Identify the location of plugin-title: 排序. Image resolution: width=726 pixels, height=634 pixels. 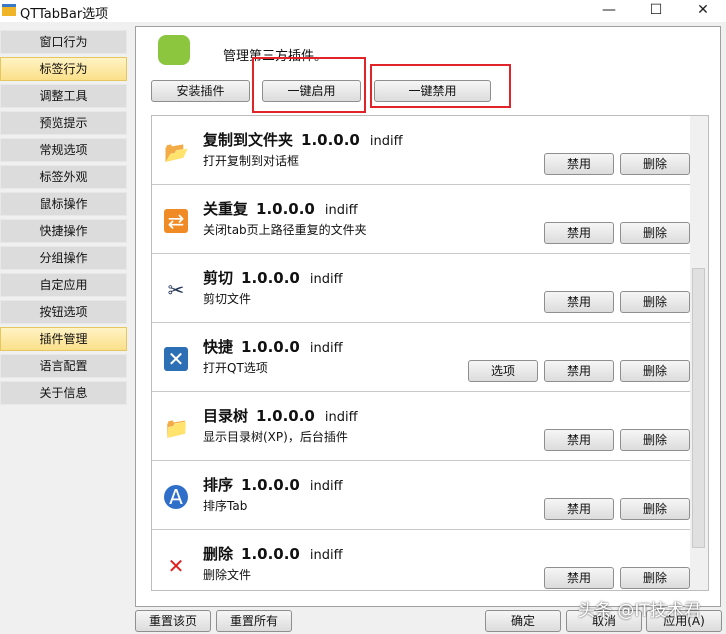
(218, 485).